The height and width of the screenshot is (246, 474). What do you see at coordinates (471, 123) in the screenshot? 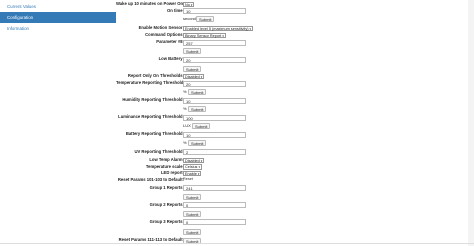
I see `scrollbar` at bounding box center [471, 123].